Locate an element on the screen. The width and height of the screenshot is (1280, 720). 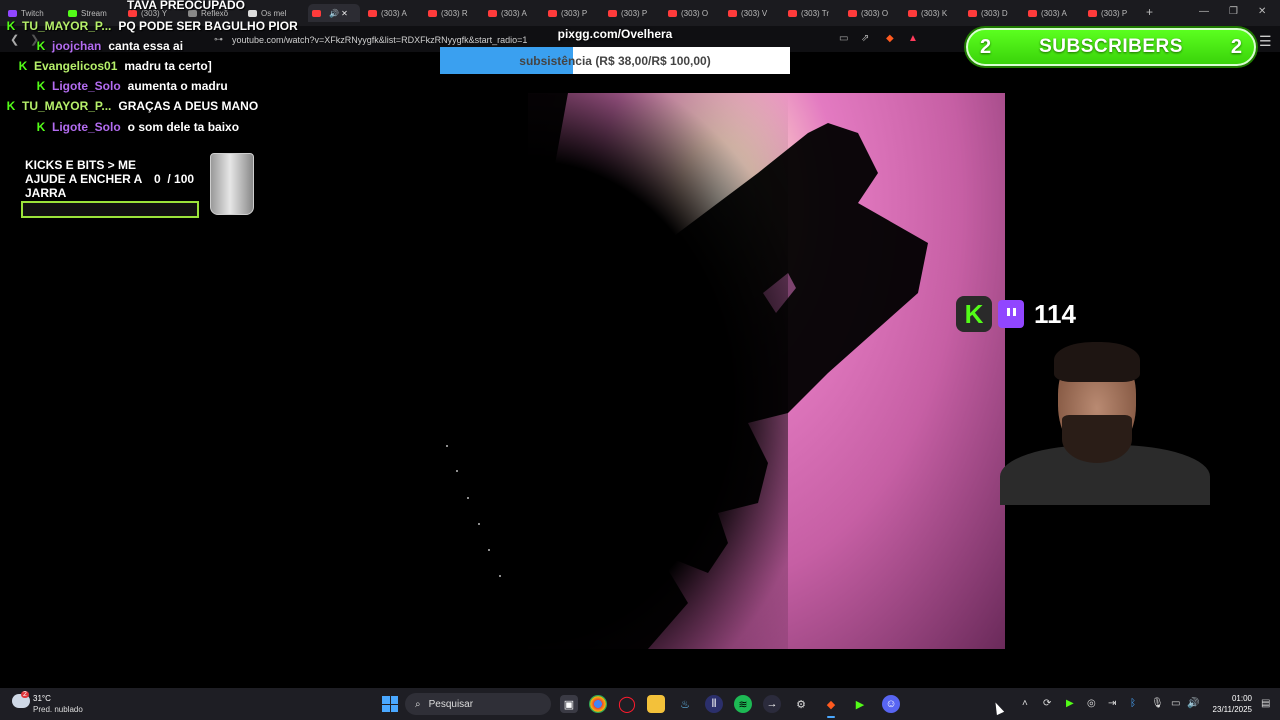
active-app-indicator is located at coordinates (831, 717).